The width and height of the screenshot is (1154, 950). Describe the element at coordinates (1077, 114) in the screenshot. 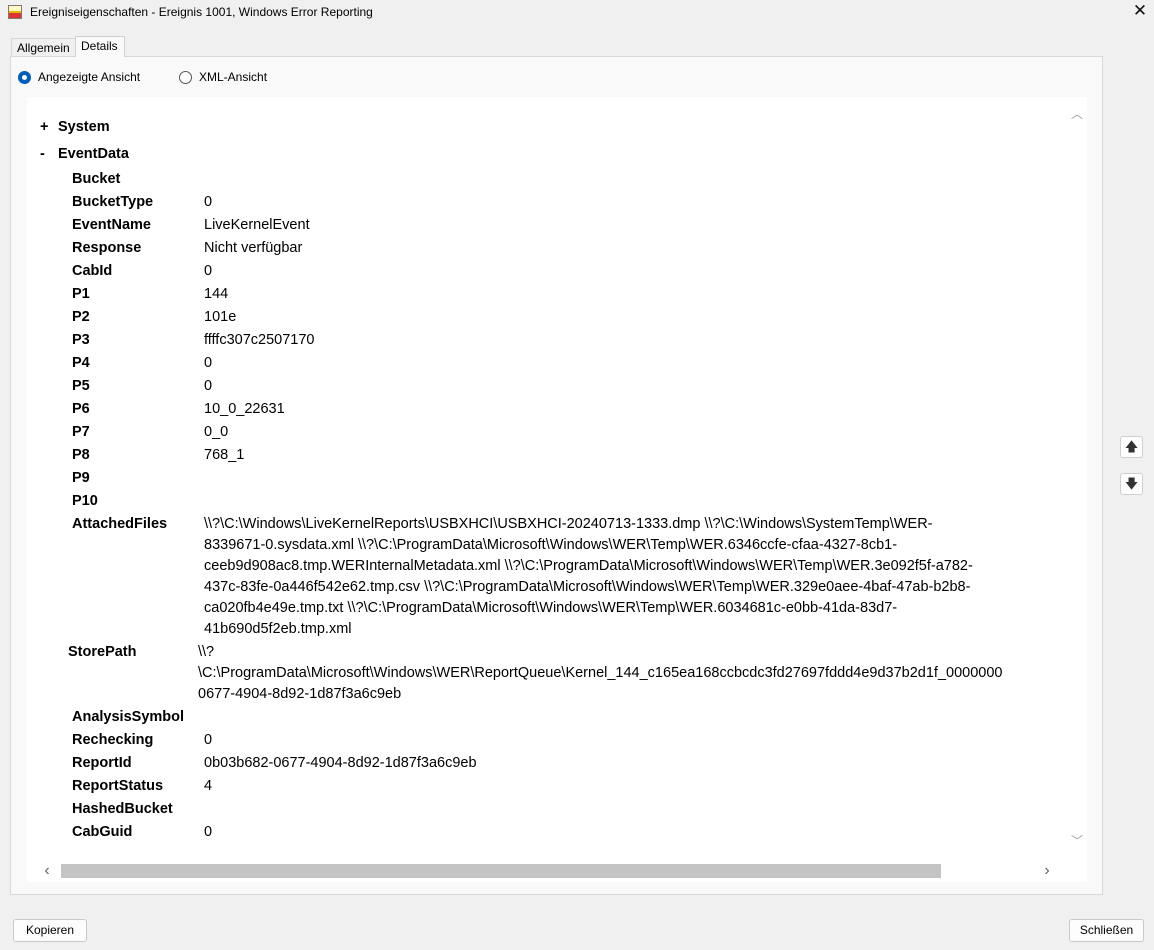

I see `scroll-up-icon: ︿` at that location.